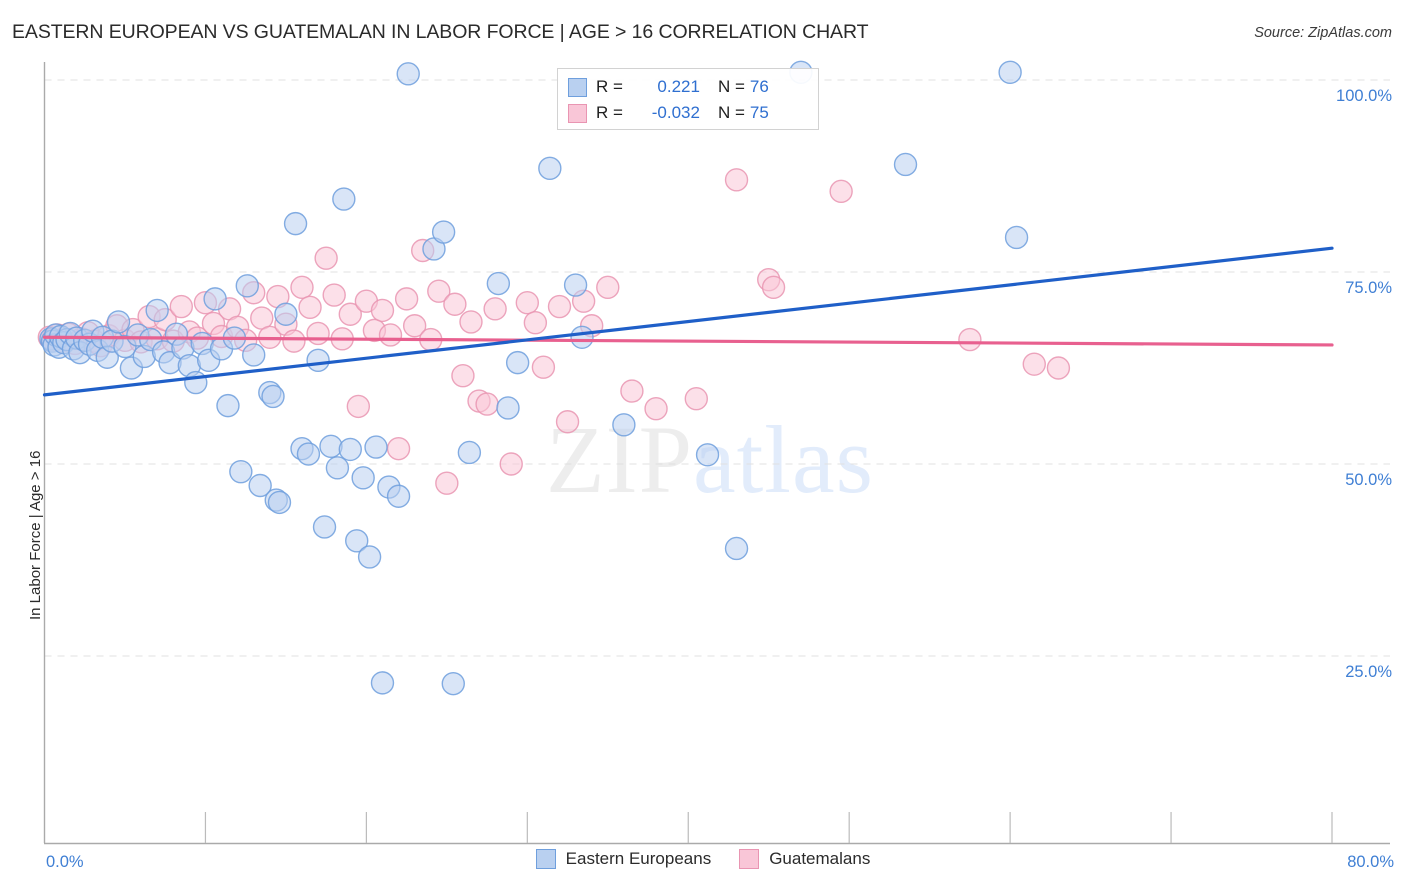  I want to click on legend-item-eastern-europeans: Eastern Europeans, so click(623, 859).